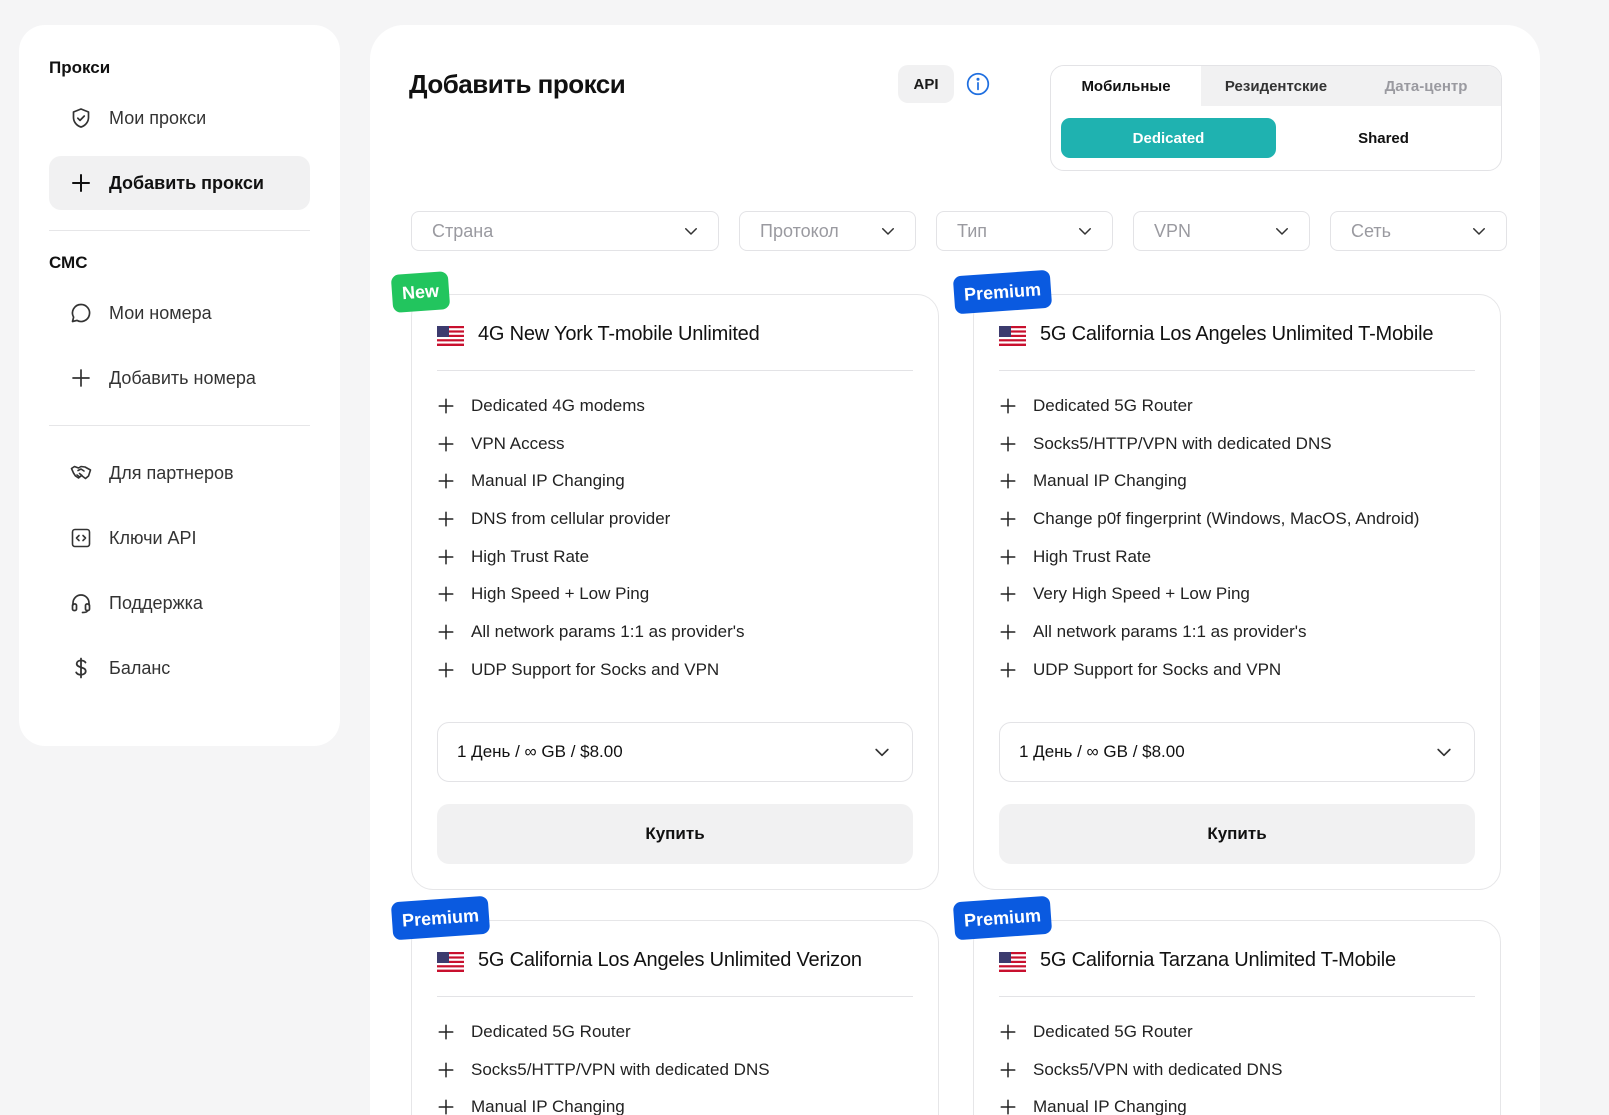  What do you see at coordinates (81, 668) in the screenshot?
I see `dollar-icon` at bounding box center [81, 668].